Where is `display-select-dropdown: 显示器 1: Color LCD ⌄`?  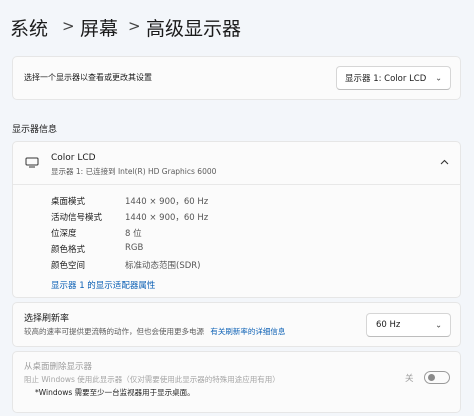 display-select-dropdown: 显示器 1: Color LCD ⌄ is located at coordinates (393, 78).